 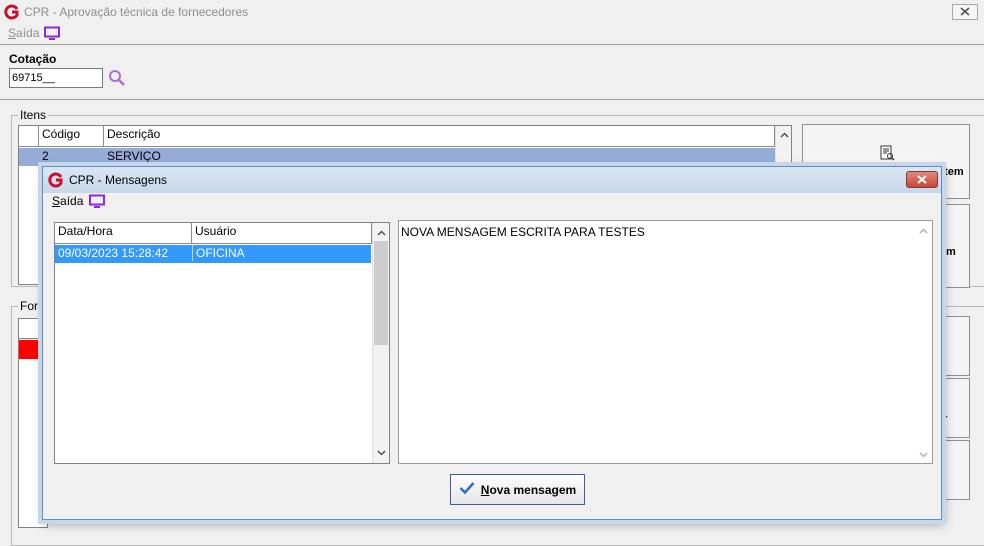 What do you see at coordinates (954, 408) in the screenshot?
I see `side-button-fourth: r` at bounding box center [954, 408].